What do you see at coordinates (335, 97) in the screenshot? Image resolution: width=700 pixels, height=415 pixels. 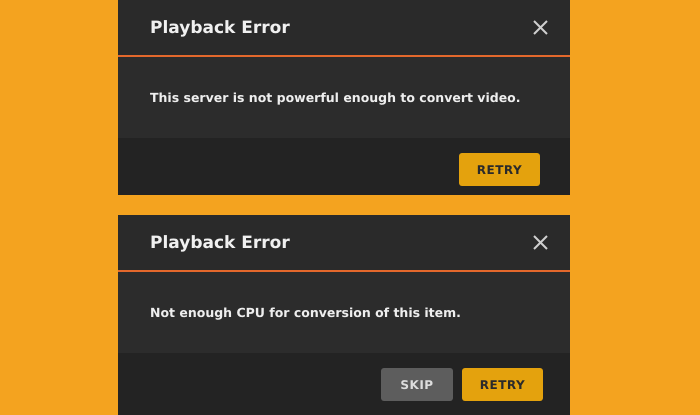 I see `error-message: This server is not powerful enough to convert video.` at bounding box center [335, 97].